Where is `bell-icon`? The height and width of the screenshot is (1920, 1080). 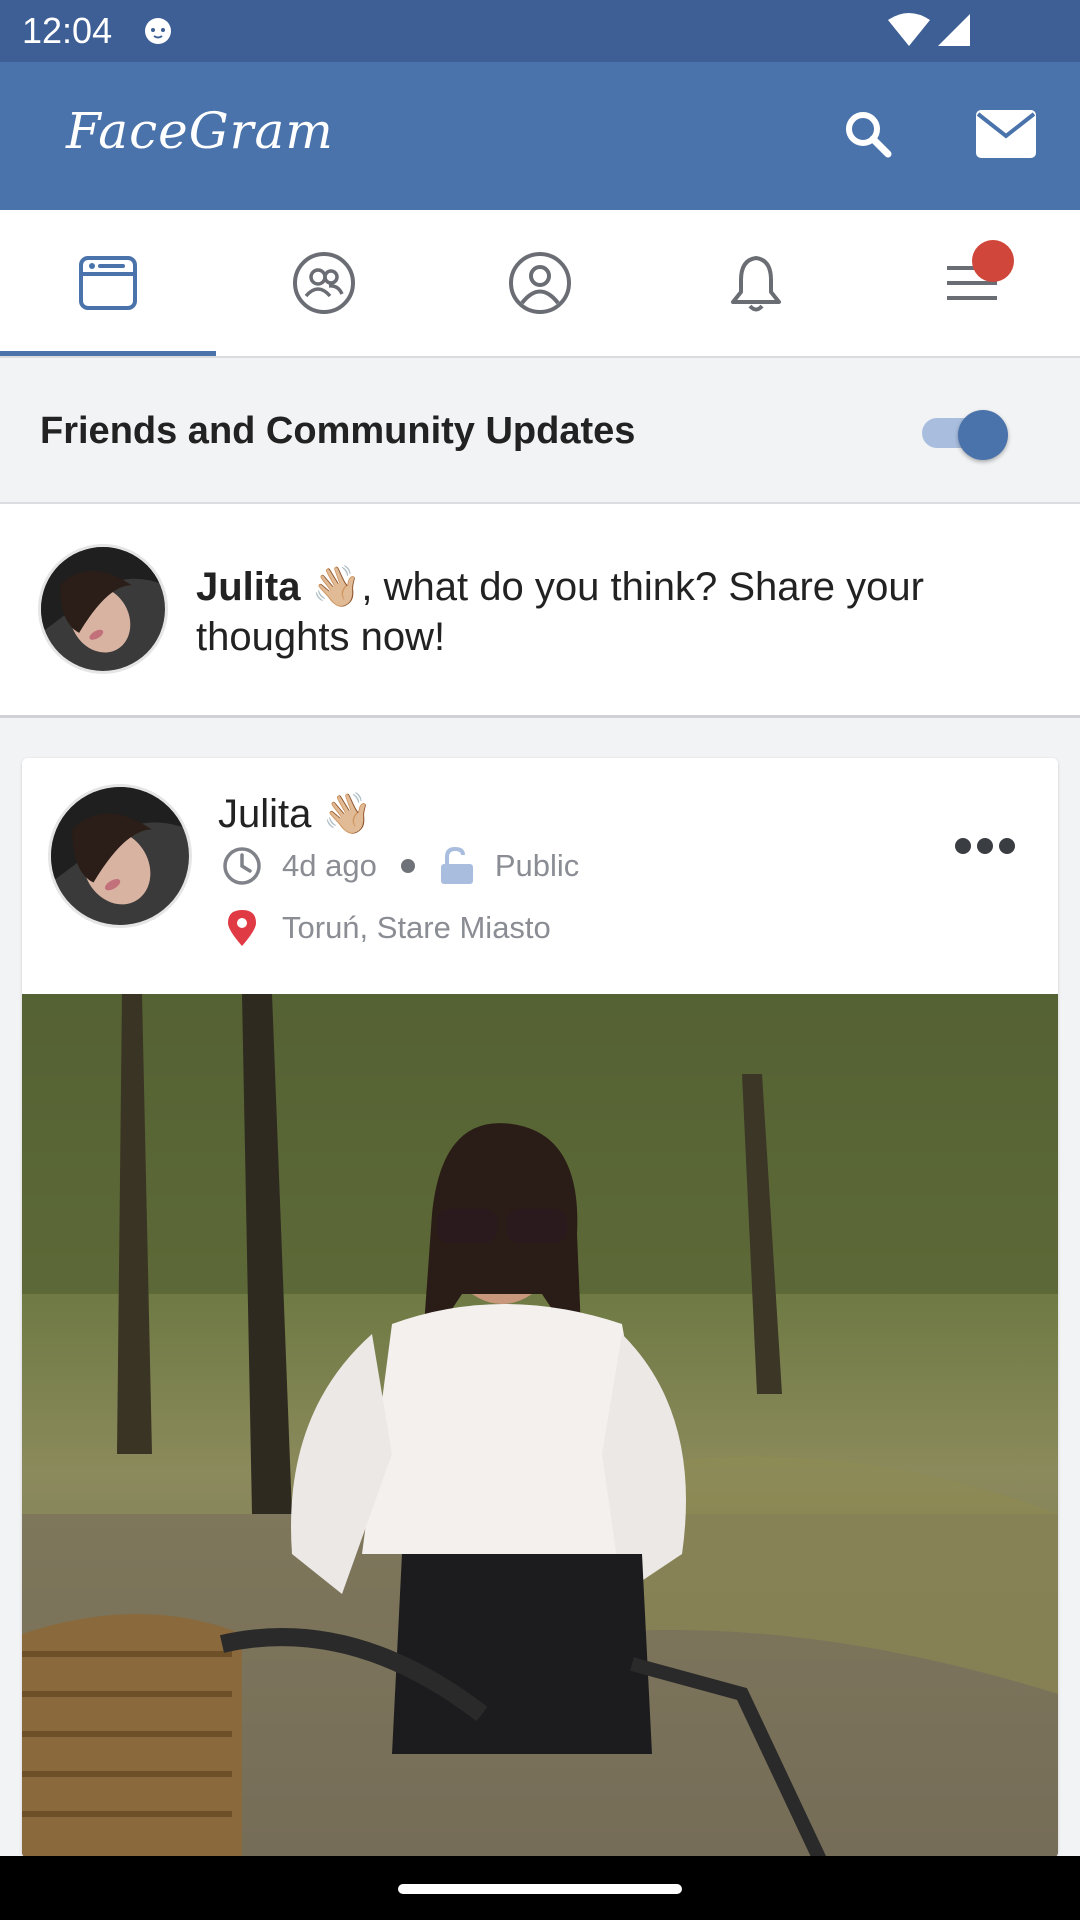
bell-icon is located at coordinates (756, 284).